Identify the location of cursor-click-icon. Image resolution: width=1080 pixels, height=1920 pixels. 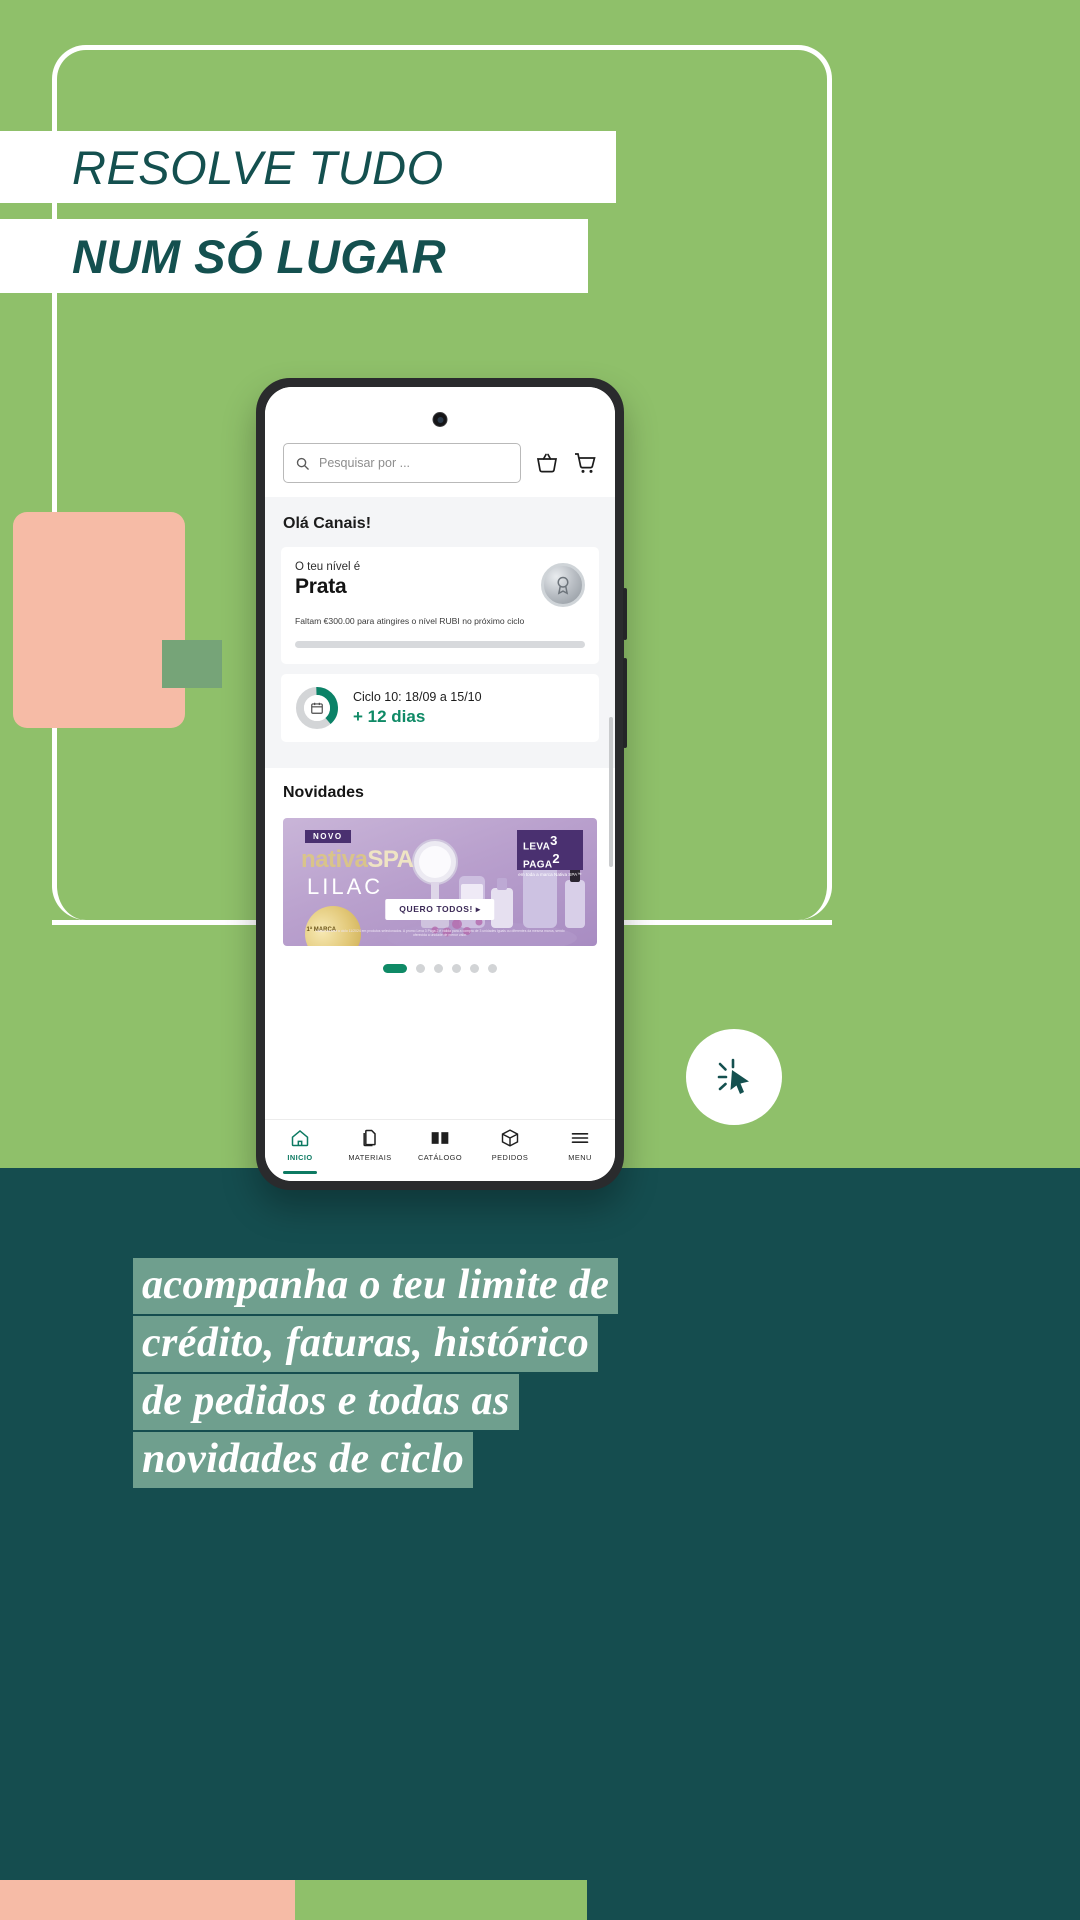
(733, 1076).